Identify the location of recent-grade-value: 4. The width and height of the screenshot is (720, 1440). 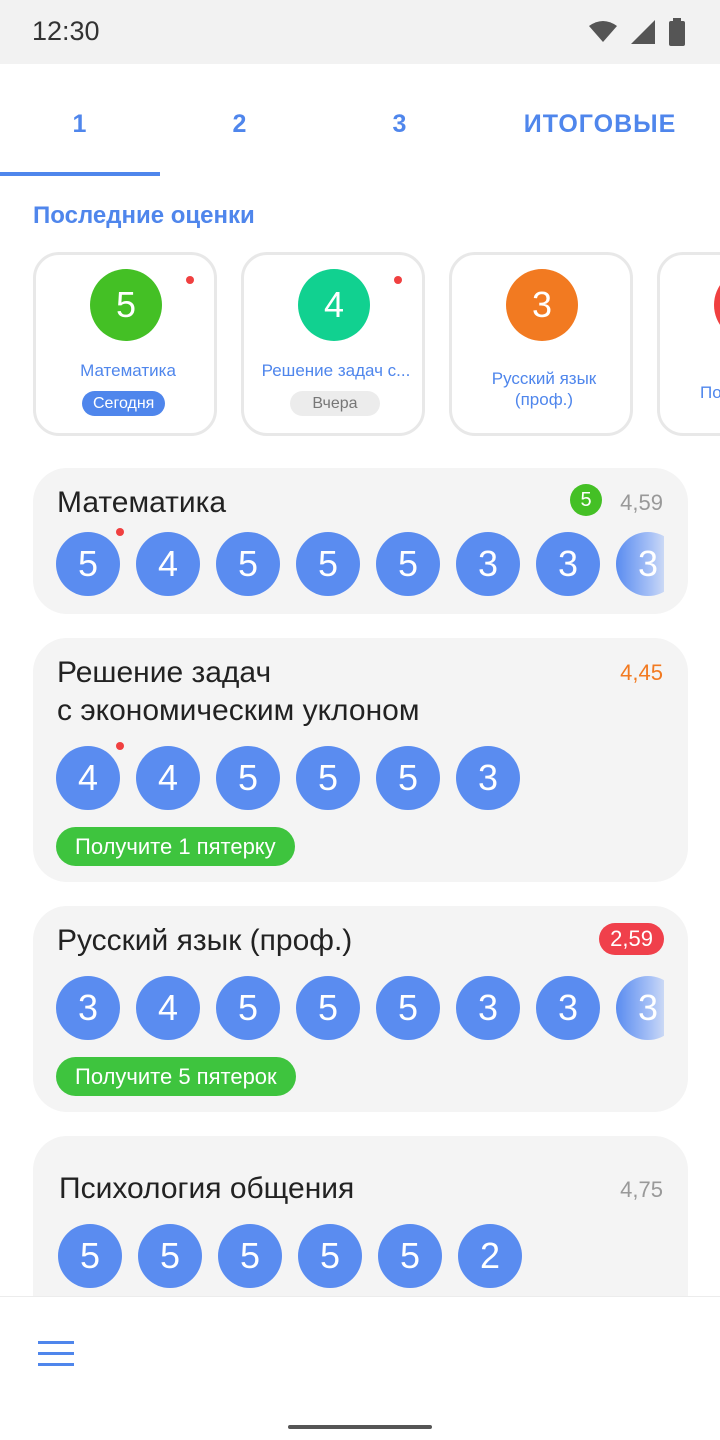
(334, 305).